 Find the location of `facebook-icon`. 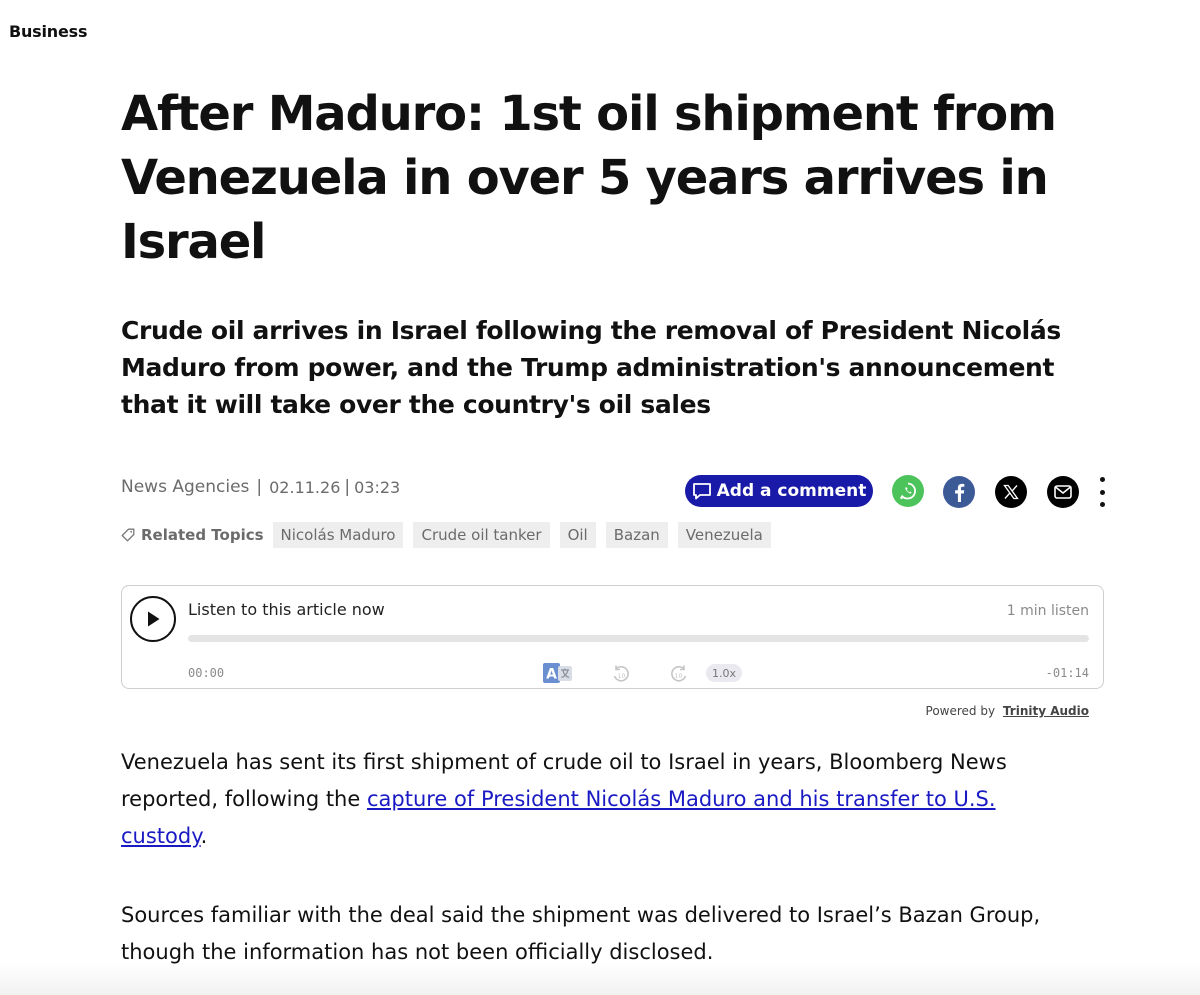

facebook-icon is located at coordinates (960, 492).